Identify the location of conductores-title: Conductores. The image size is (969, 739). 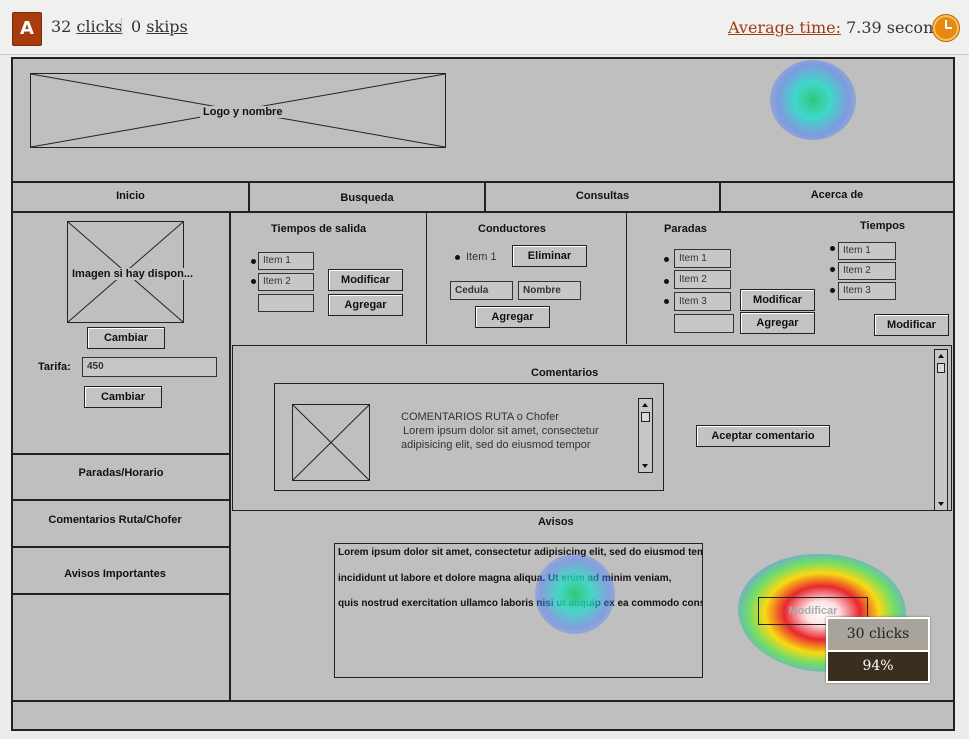
(512, 229).